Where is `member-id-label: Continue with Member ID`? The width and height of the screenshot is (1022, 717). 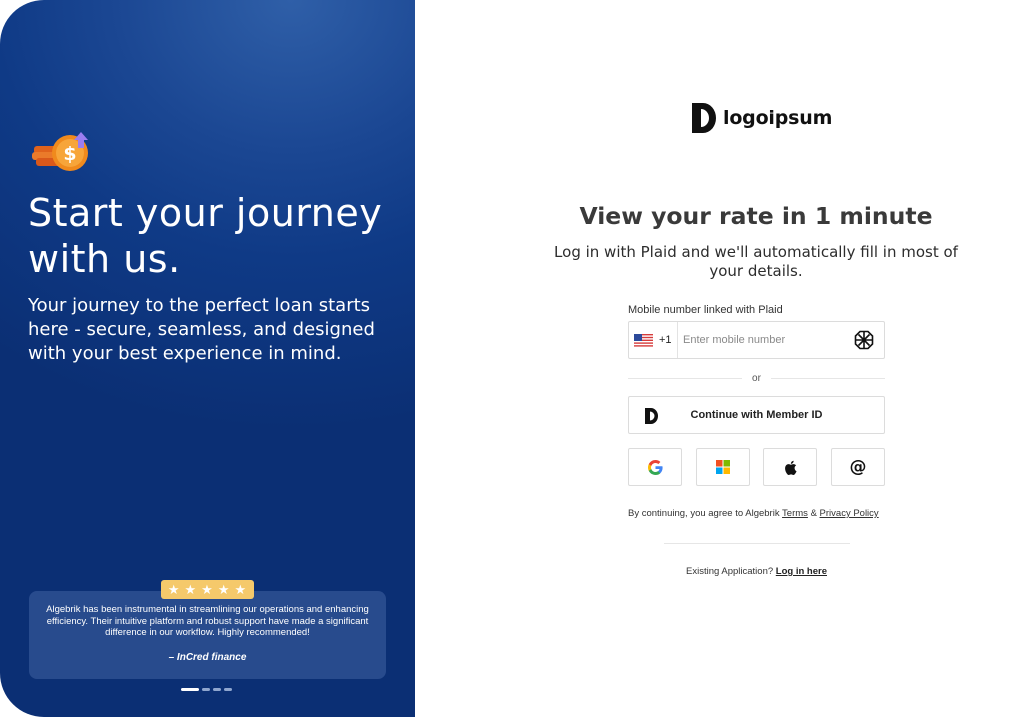
member-id-label: Continue with Member ID is located at coordinates (756, 415).